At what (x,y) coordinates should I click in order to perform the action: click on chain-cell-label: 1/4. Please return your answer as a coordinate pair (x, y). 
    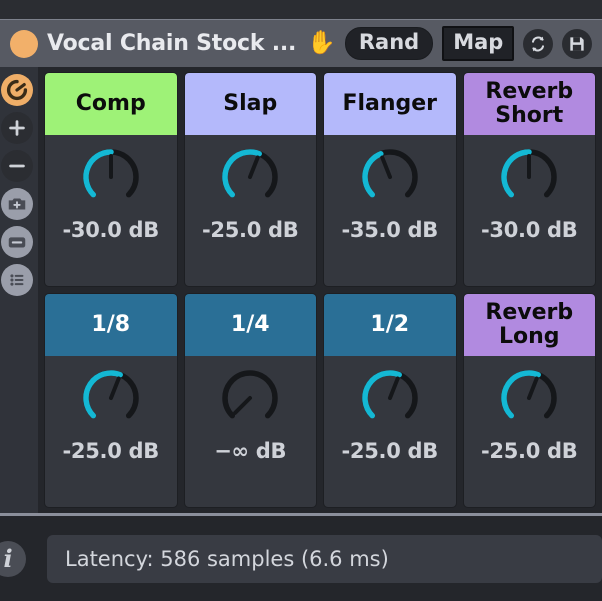
    Looking at the image, I should click on (250, 325).